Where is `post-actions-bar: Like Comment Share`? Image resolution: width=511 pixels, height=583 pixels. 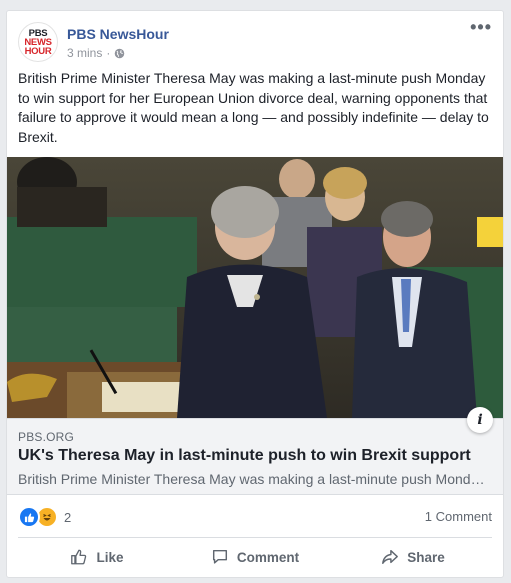 post-actions-bar: Like Comment Share is located at coordinates (255, 554).